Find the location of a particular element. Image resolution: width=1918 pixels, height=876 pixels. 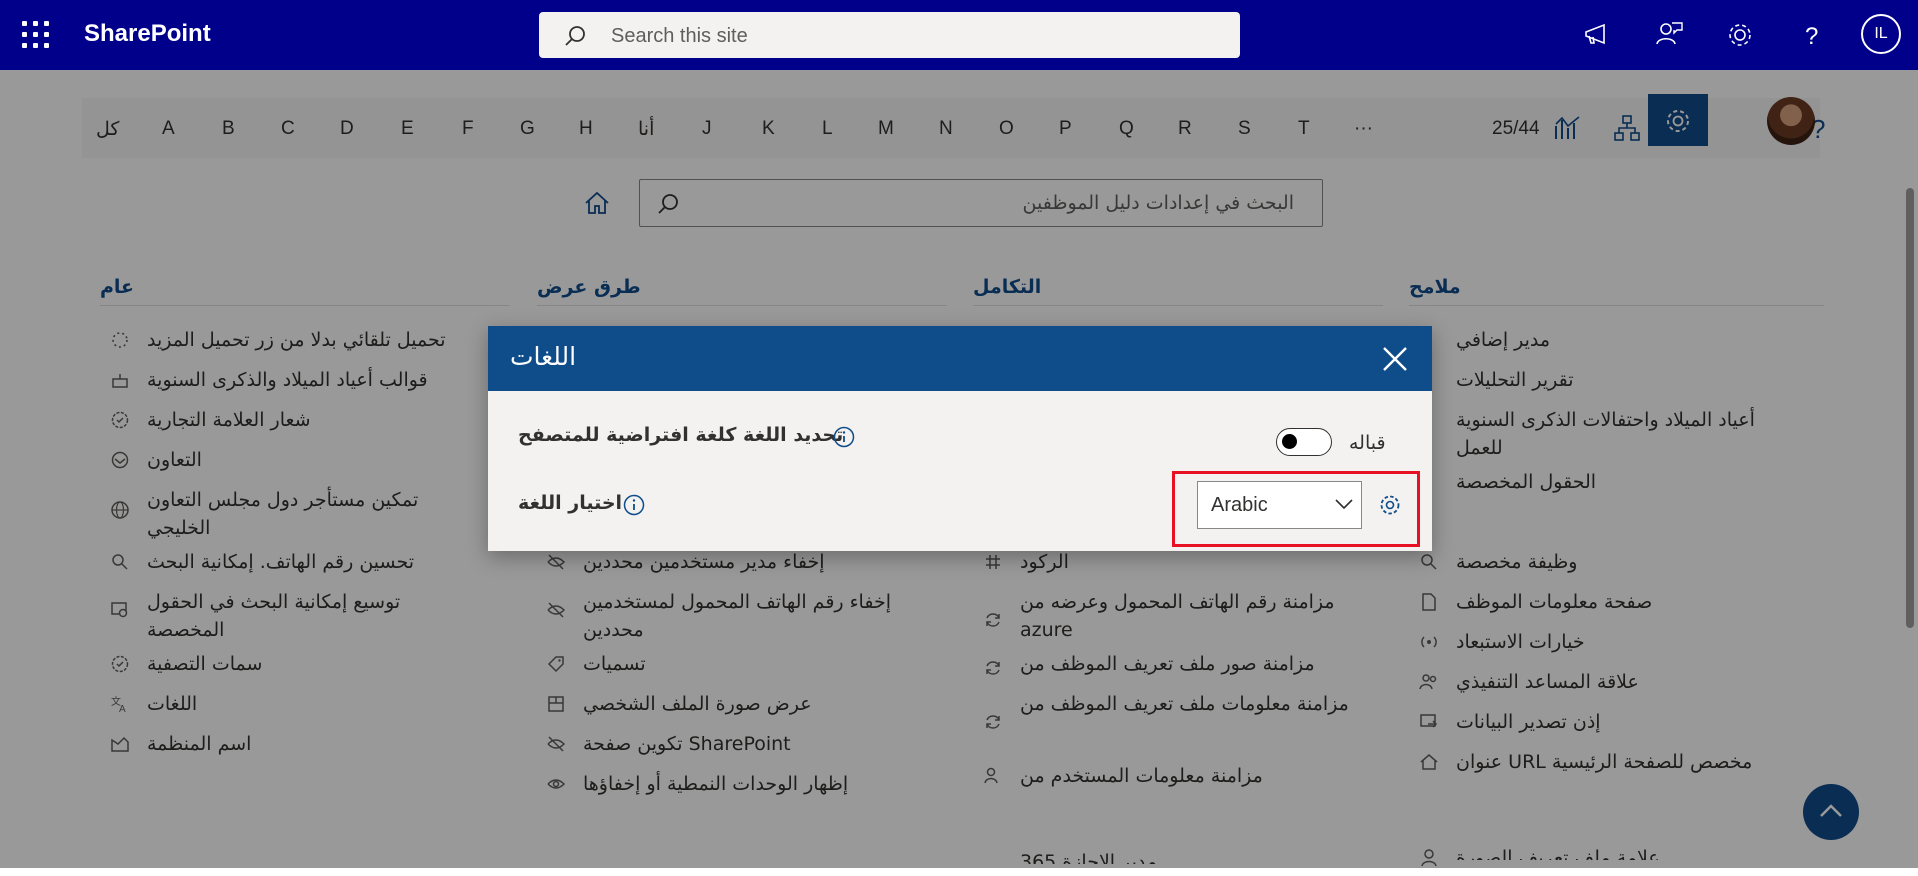

dialog-header: اللغات is located at coordinates (960, 358).